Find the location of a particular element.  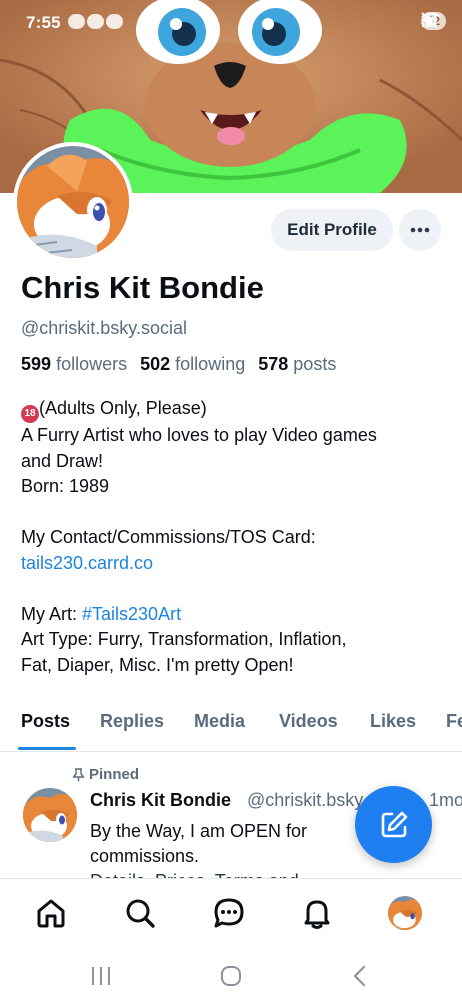

search-icon is located at coordinates (140, 913).